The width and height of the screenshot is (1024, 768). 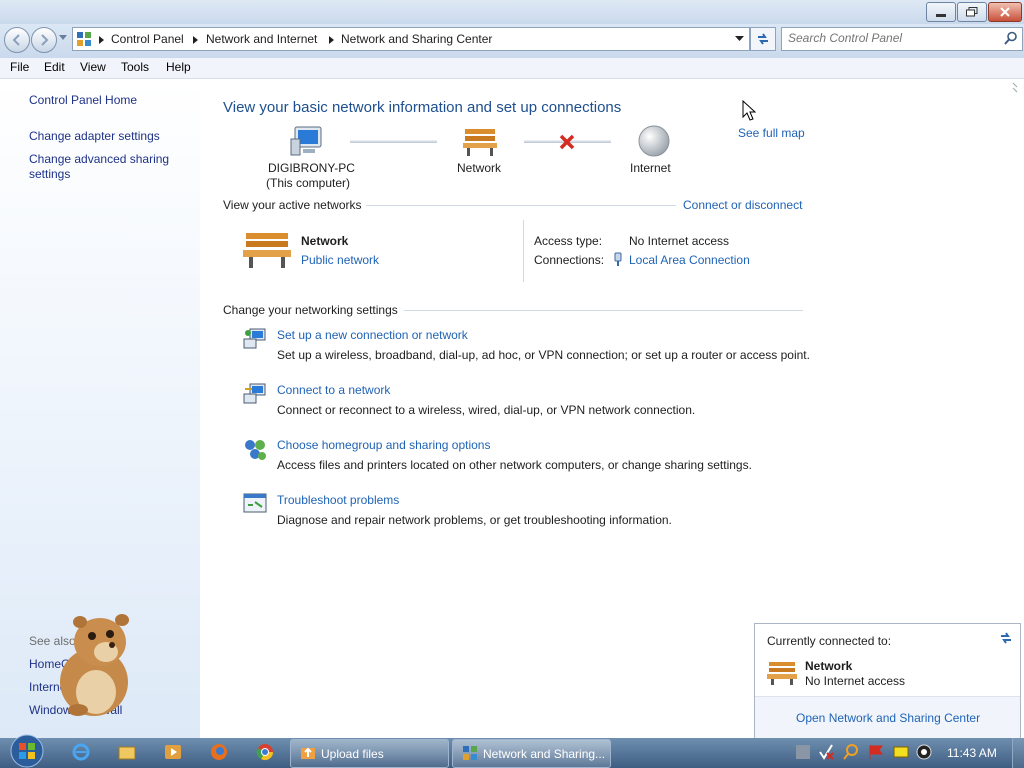 I want to click on troubleshoot-link: Troubleshoot problems, so click(x=338, y=500).